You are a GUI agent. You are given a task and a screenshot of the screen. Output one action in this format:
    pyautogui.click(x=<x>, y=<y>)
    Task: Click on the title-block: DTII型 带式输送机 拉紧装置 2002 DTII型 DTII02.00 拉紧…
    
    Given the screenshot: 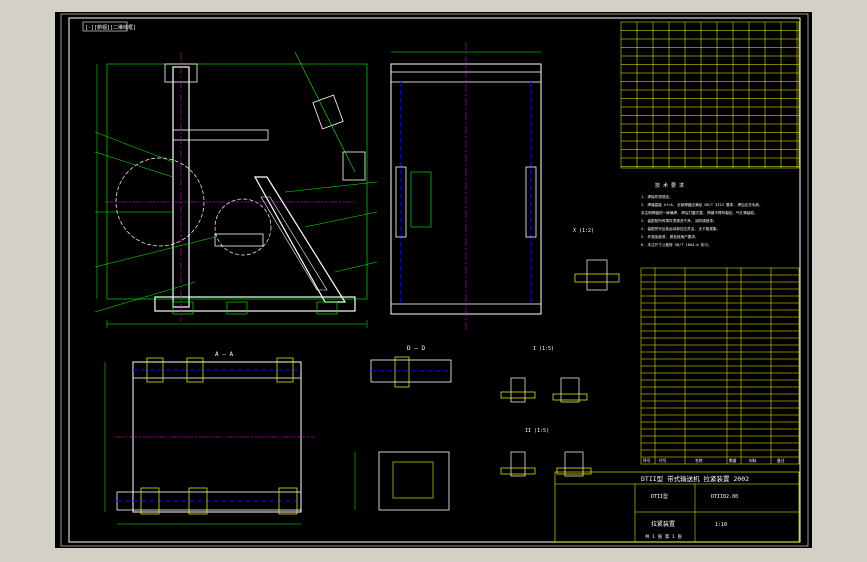 What is the action you would take?
    pyautogui.click(x=677, y=507)
    